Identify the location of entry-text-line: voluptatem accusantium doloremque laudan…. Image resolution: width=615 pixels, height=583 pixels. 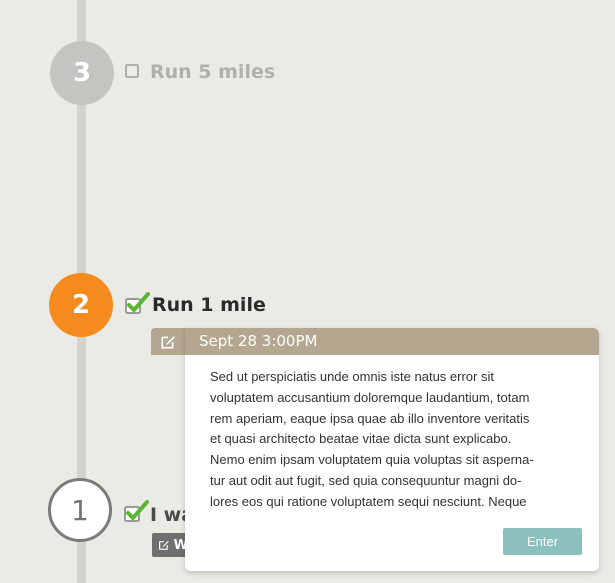
(370, 397).